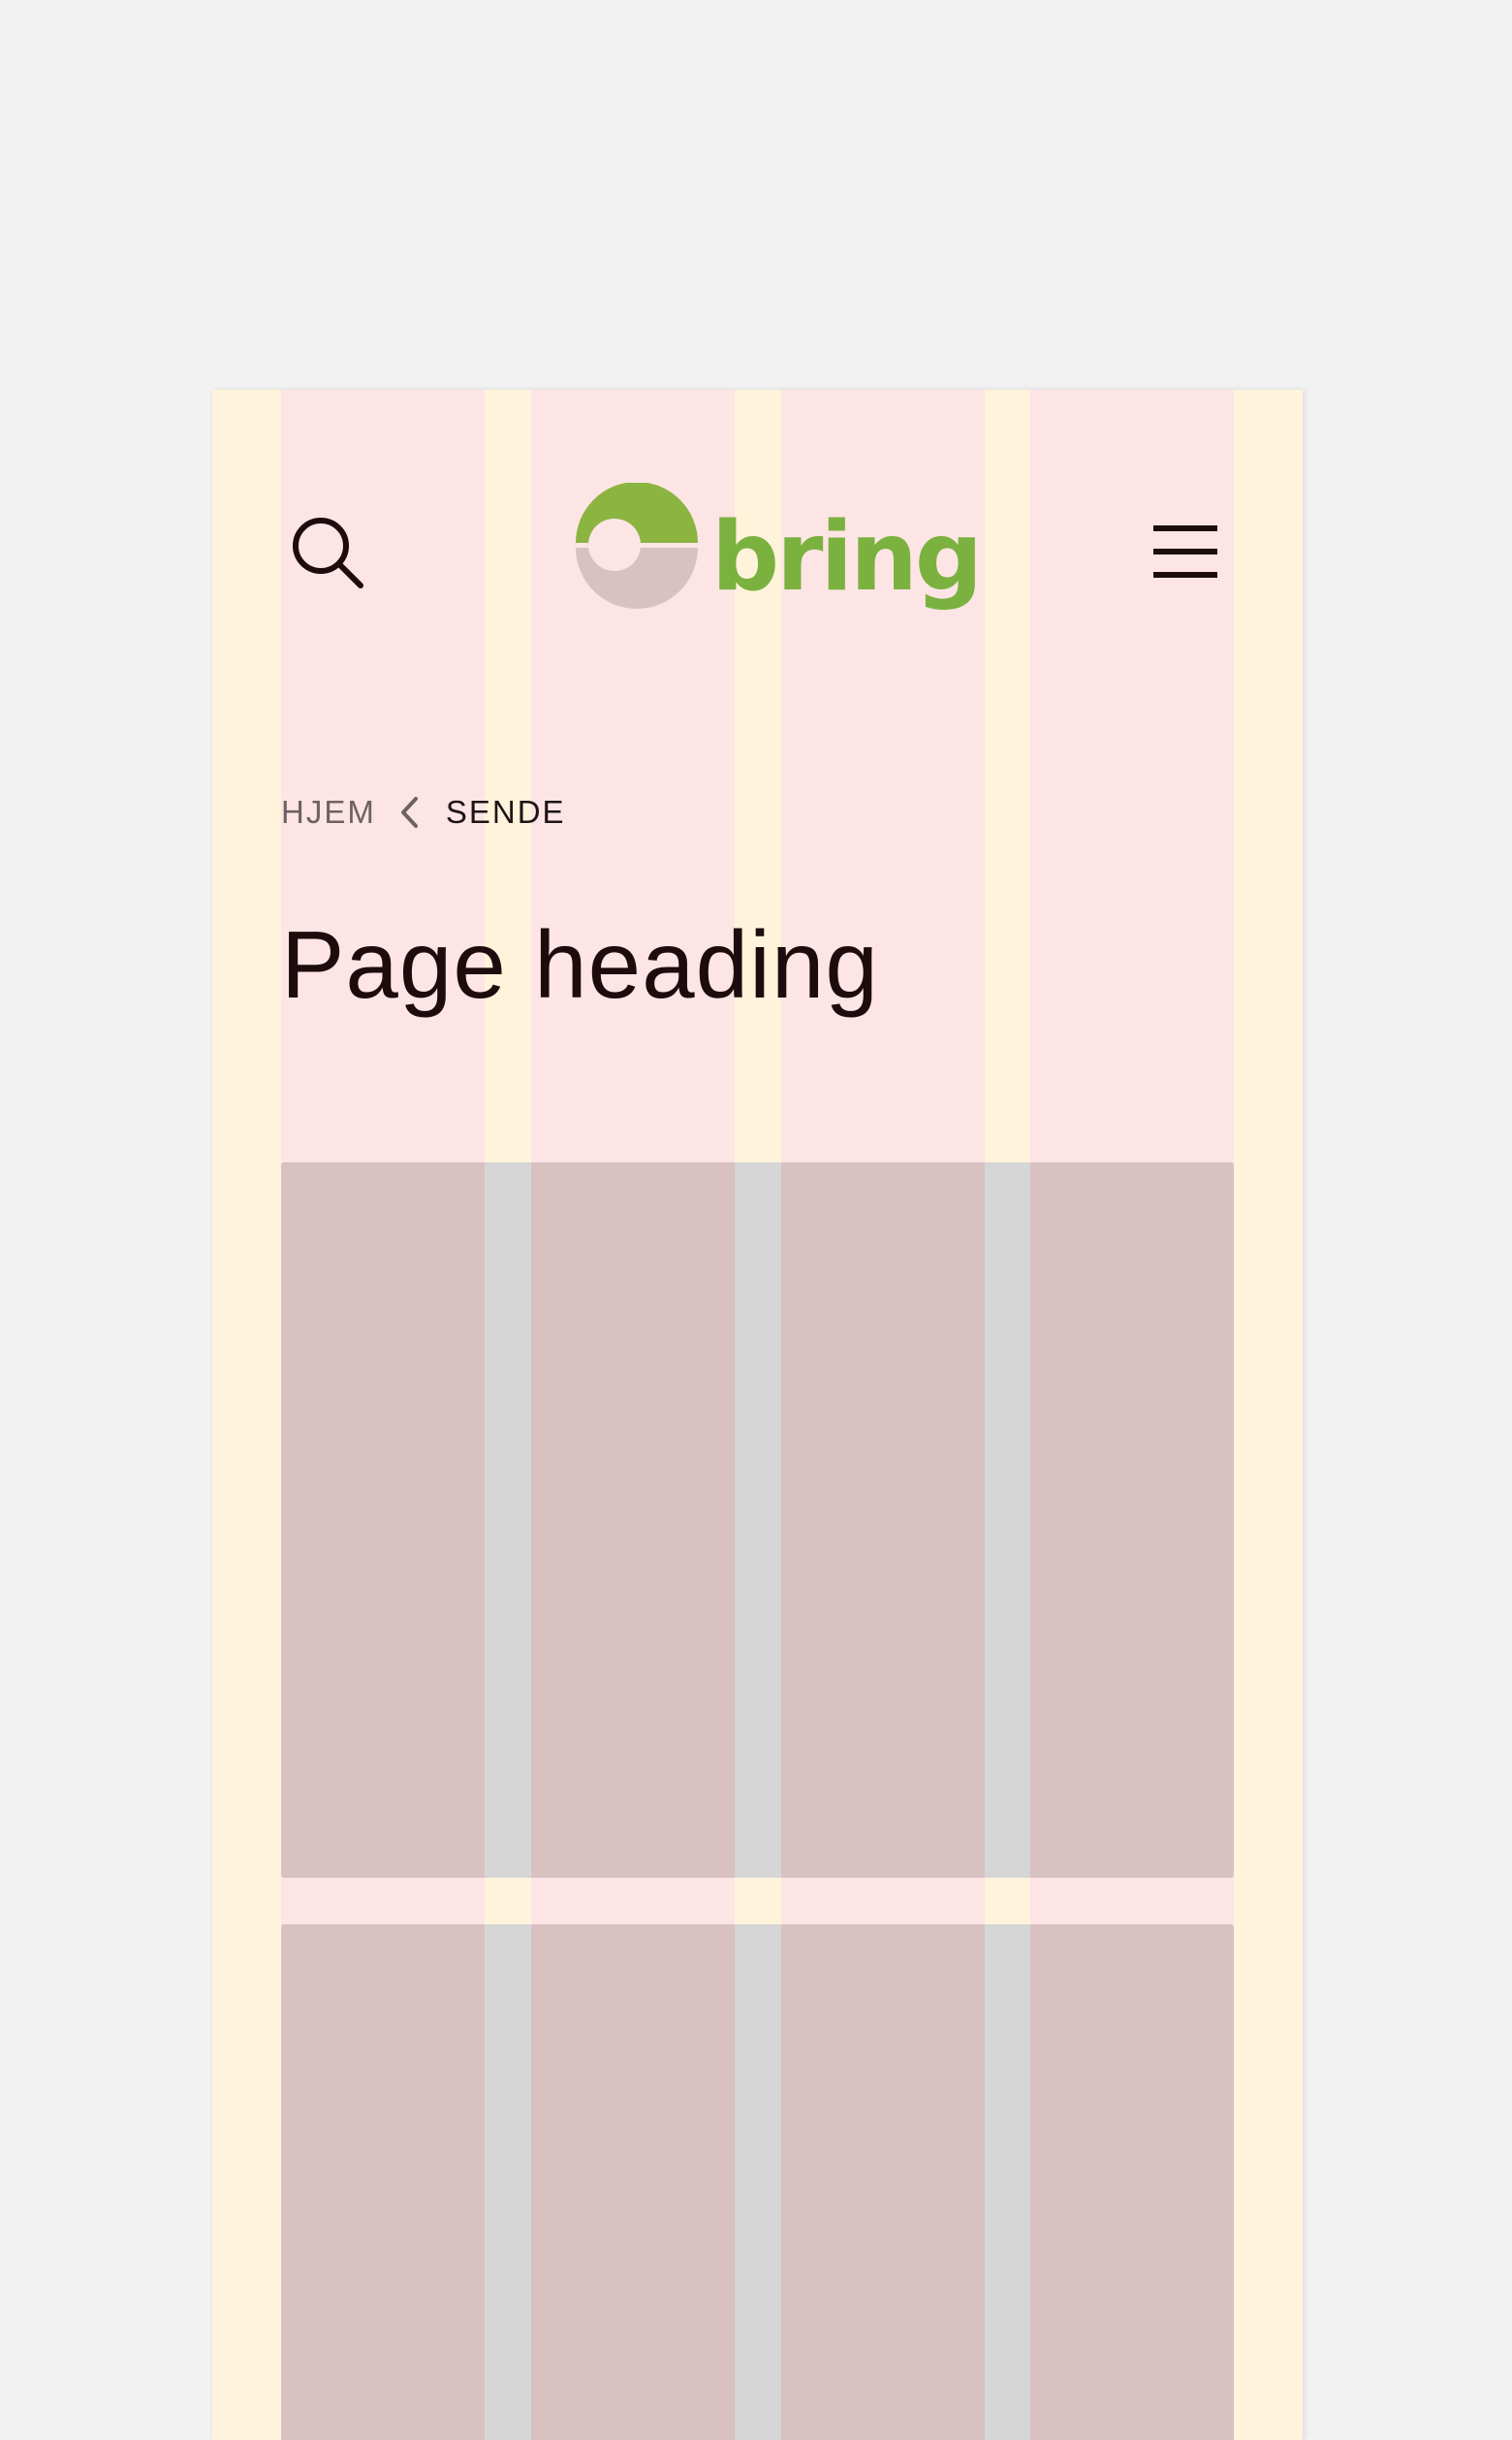 This screenshot has width=1512, height=2440. Describe the element at coordinates (847, 557) in the screenshot. I see `logo-text: bring` at that location.